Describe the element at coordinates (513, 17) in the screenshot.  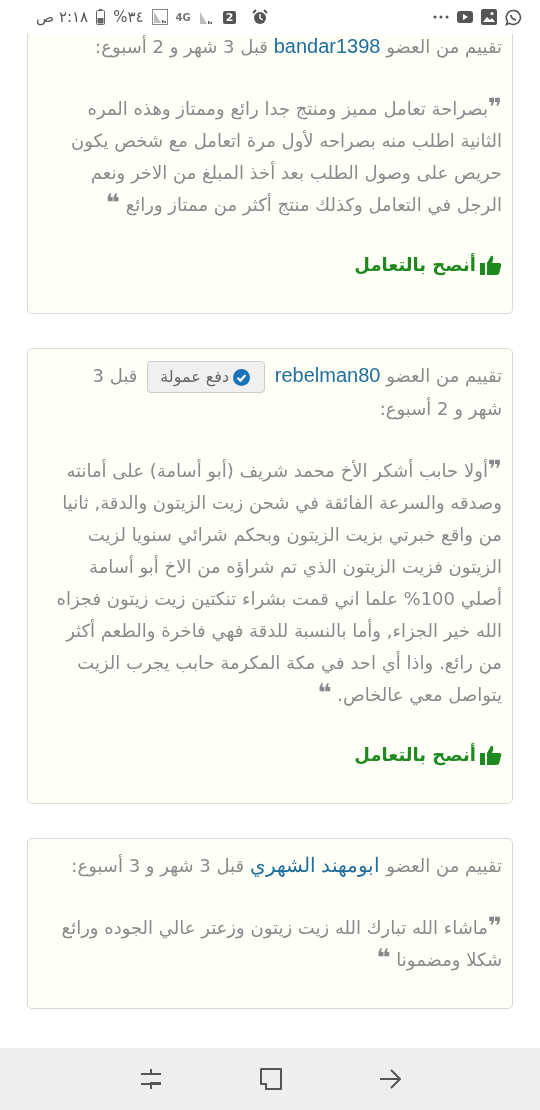
I see `chat-icon` at that location.